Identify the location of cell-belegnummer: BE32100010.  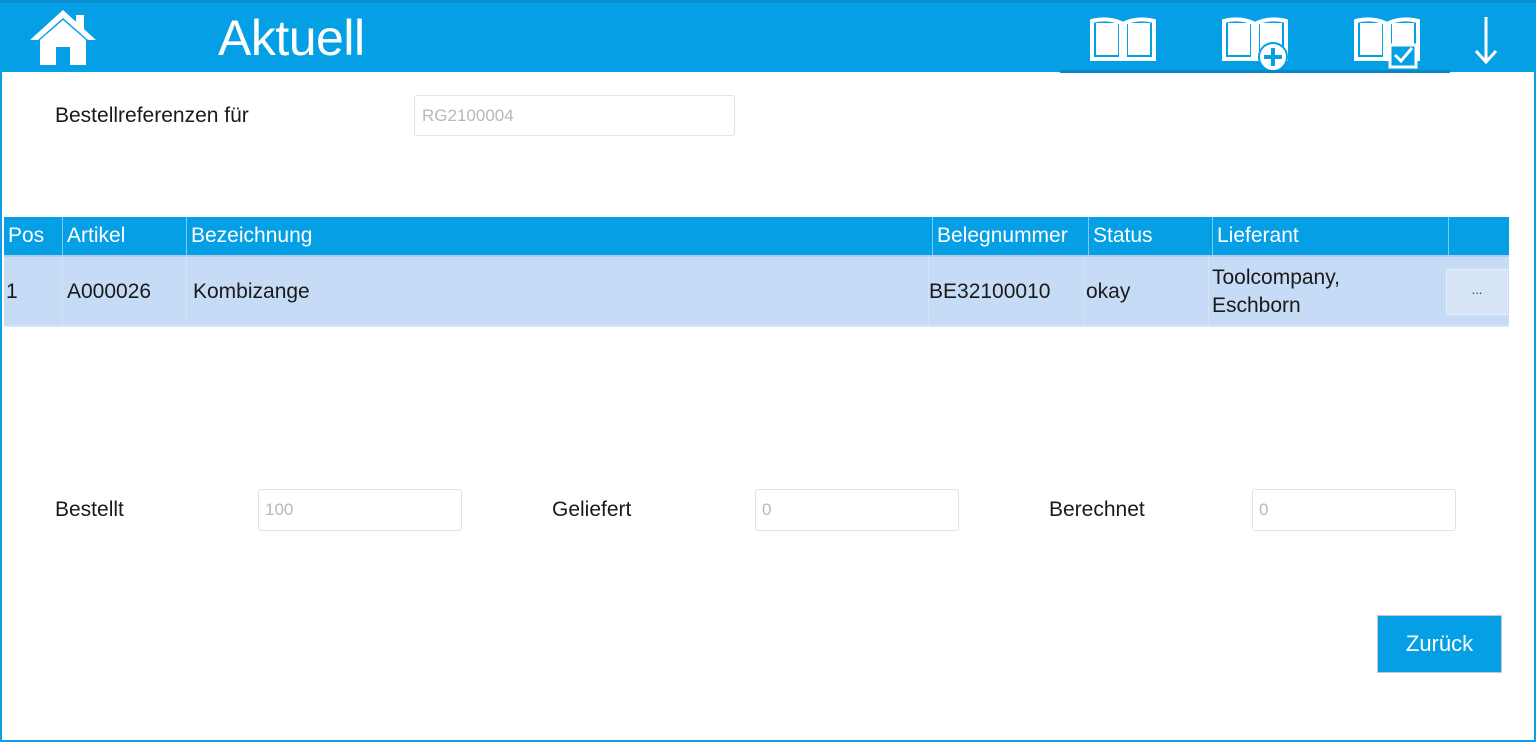
(1006, 292).